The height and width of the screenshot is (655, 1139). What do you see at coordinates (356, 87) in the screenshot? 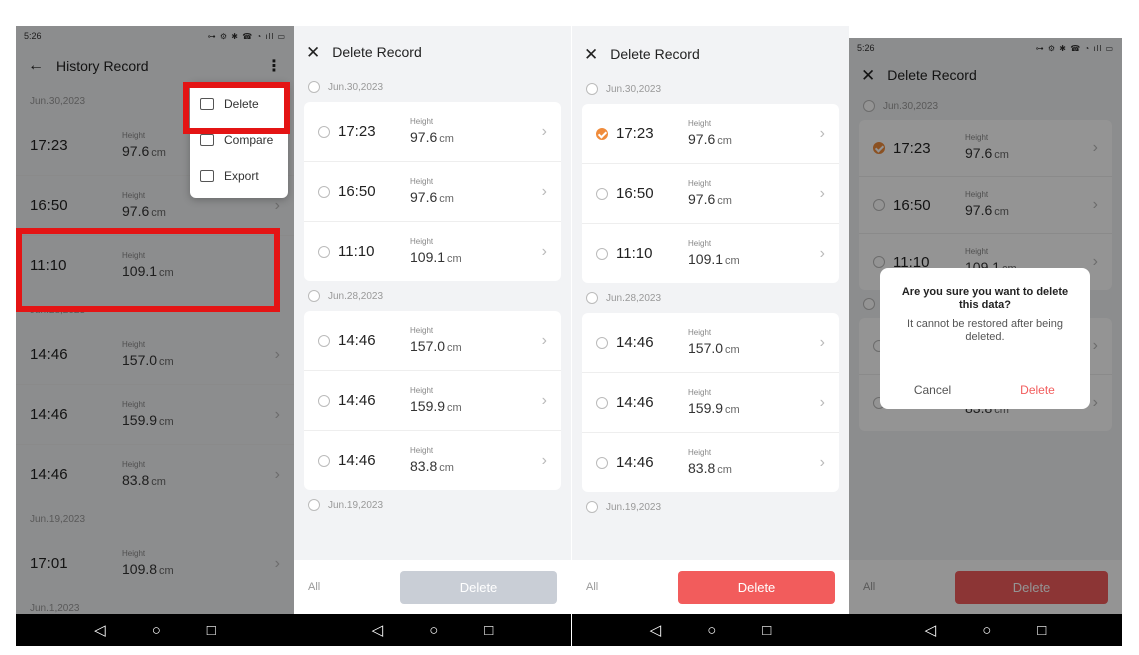
I see `date-label: Jun.30,2023` at bounding box center [356, 87].